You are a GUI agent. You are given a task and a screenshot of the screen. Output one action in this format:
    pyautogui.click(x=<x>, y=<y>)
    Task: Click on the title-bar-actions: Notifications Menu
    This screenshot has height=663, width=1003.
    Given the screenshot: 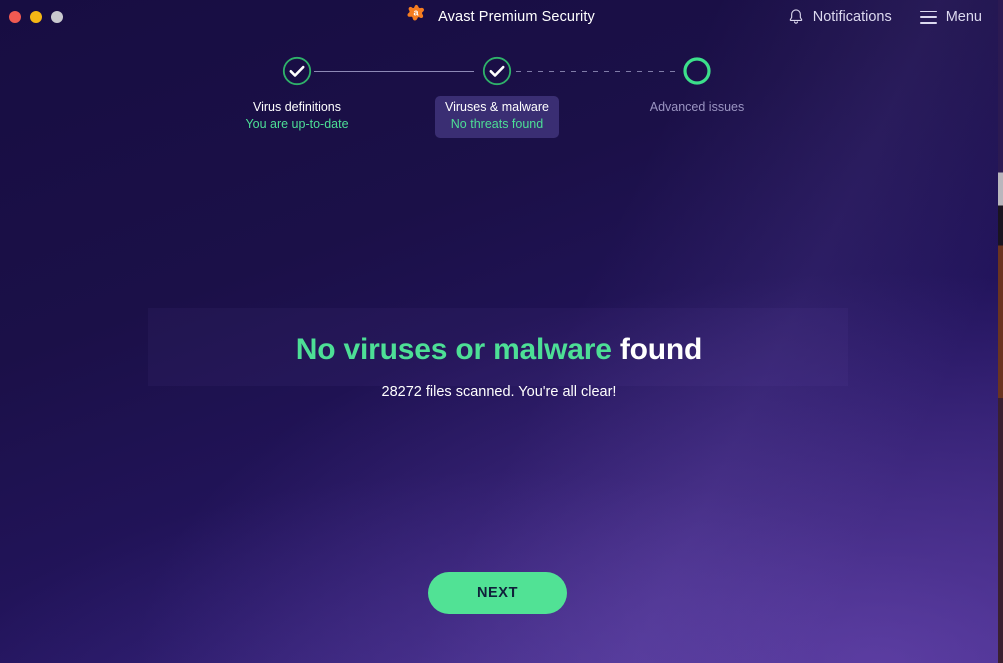 What is the action you would take?
    pyautogui.click(x=885, y=17)
    